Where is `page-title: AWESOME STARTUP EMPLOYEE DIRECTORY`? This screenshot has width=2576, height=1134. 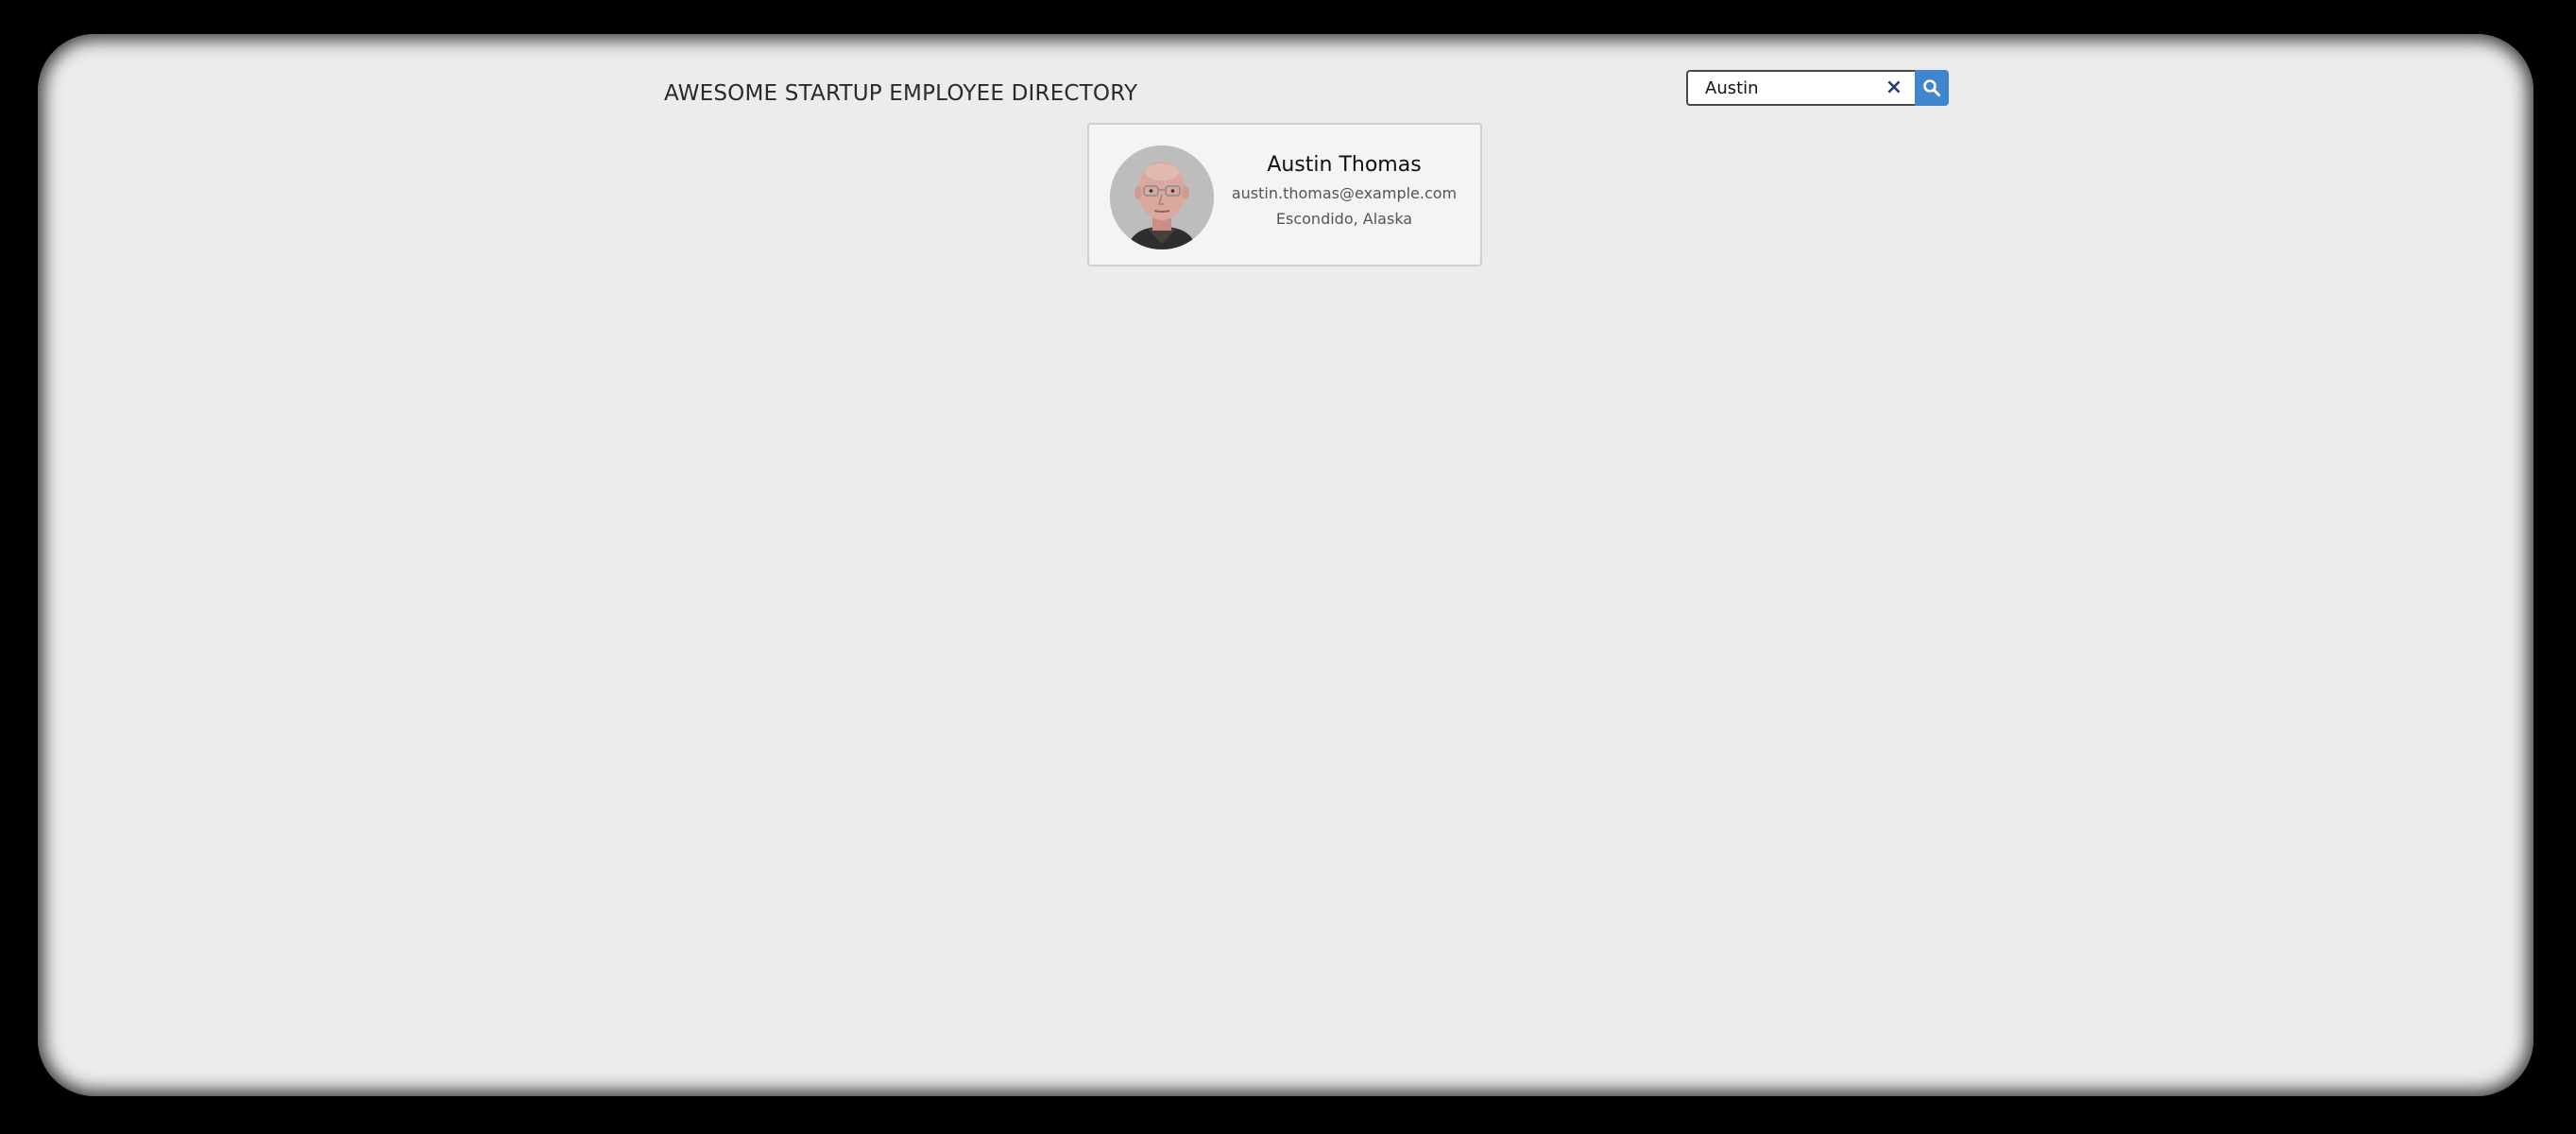 page-title: AWESOME STARTUP EMPLOYEE DIRECTORY is located at coordinates (901, 93).